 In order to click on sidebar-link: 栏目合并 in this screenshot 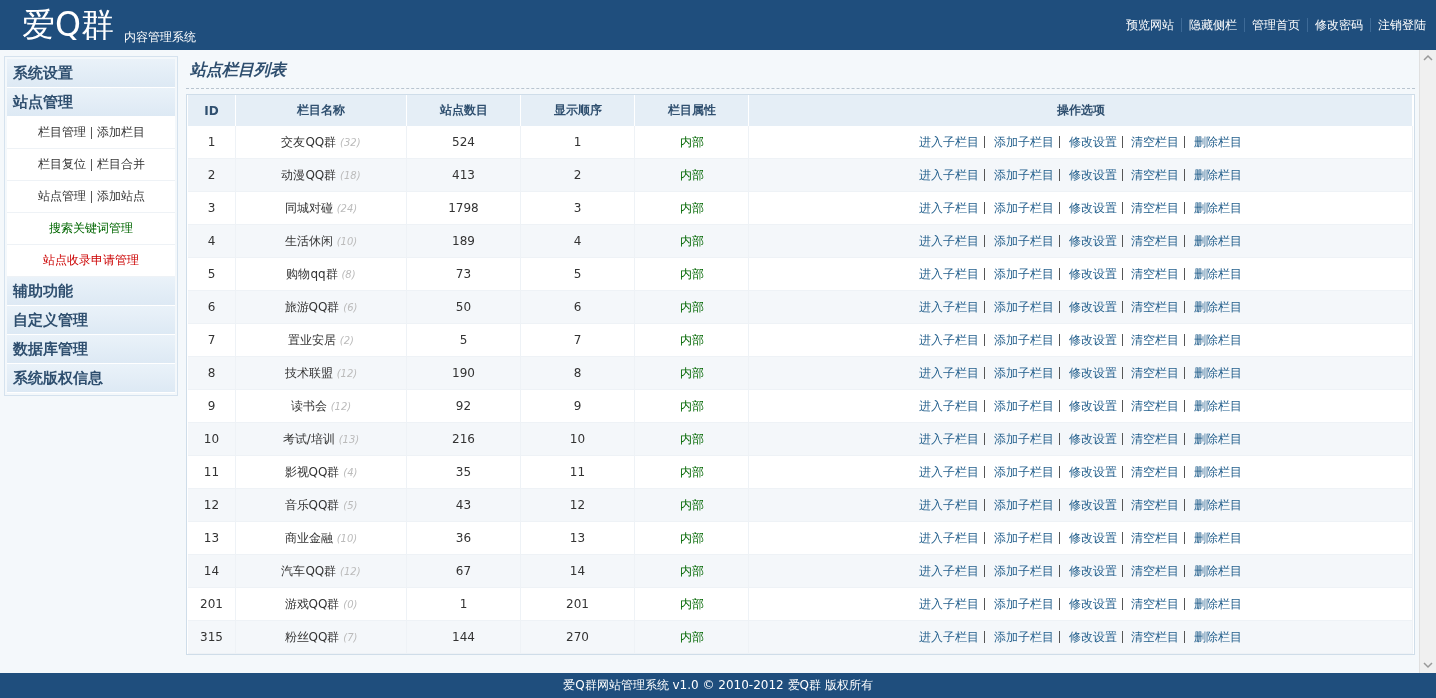, I will do `click(120, 164)`.